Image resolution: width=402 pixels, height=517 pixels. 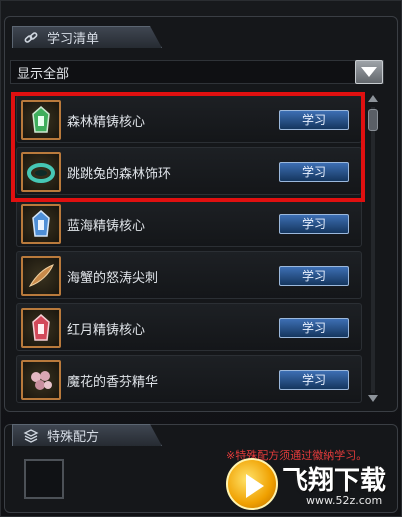 What do you see at coordinates (113, 278) in the screenshot?
I see `item-name: 海蟹的怒涛尖刺` at bounding box center [113, 278].